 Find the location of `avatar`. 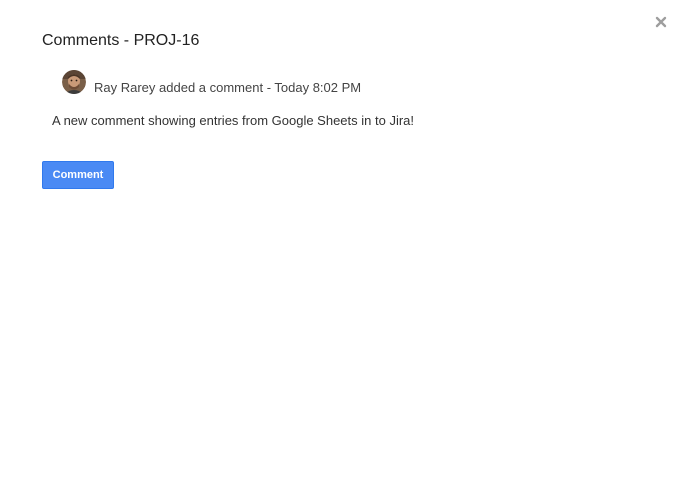

avatar is located at coordinates (74, 82).